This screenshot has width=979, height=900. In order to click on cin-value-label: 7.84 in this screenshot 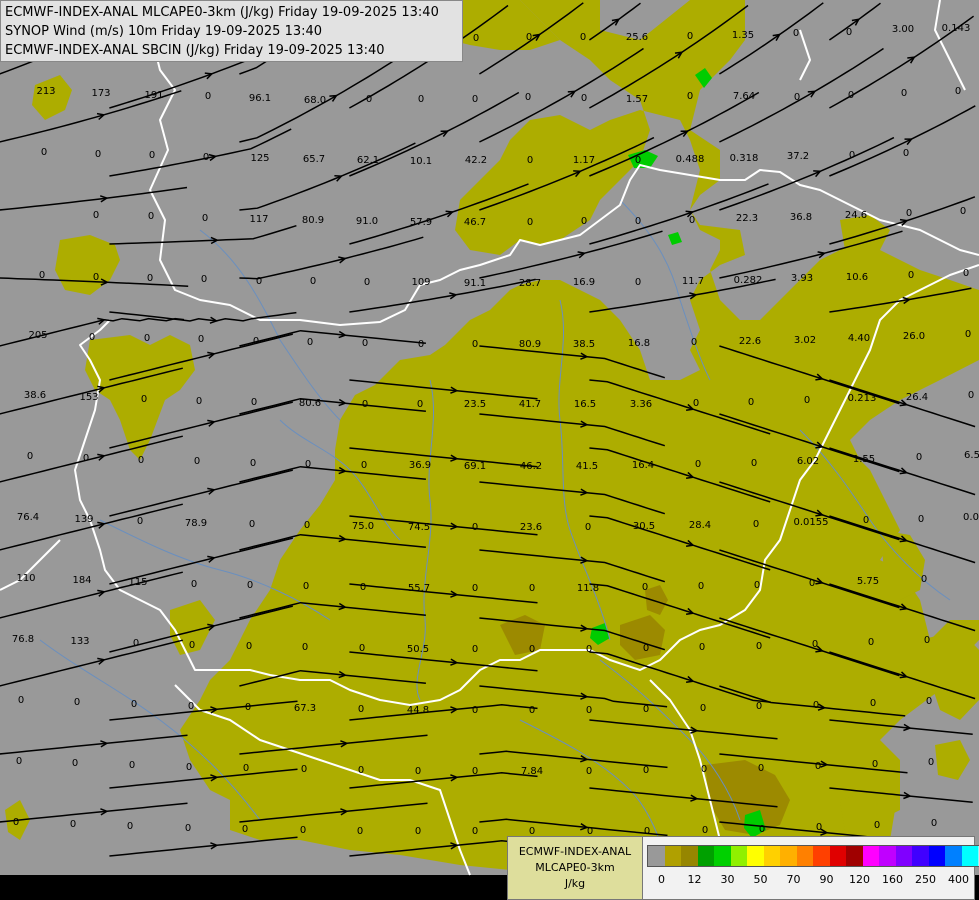, I will do `click(532, 771)`.